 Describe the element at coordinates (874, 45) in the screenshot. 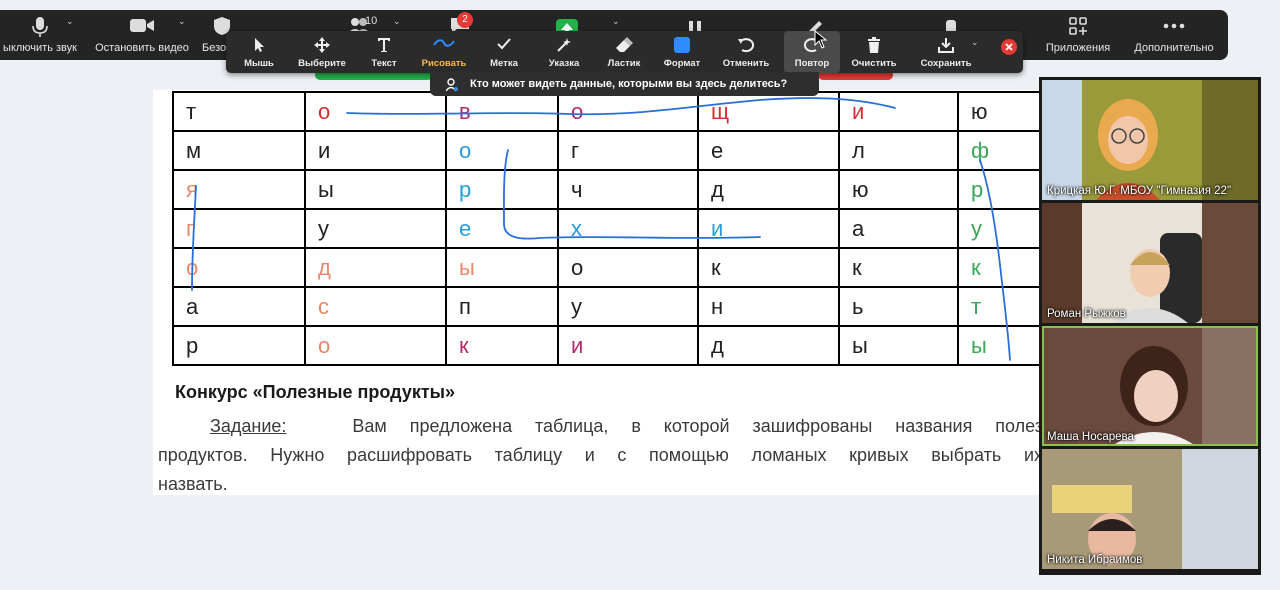

I see `trash-icon` at that location.